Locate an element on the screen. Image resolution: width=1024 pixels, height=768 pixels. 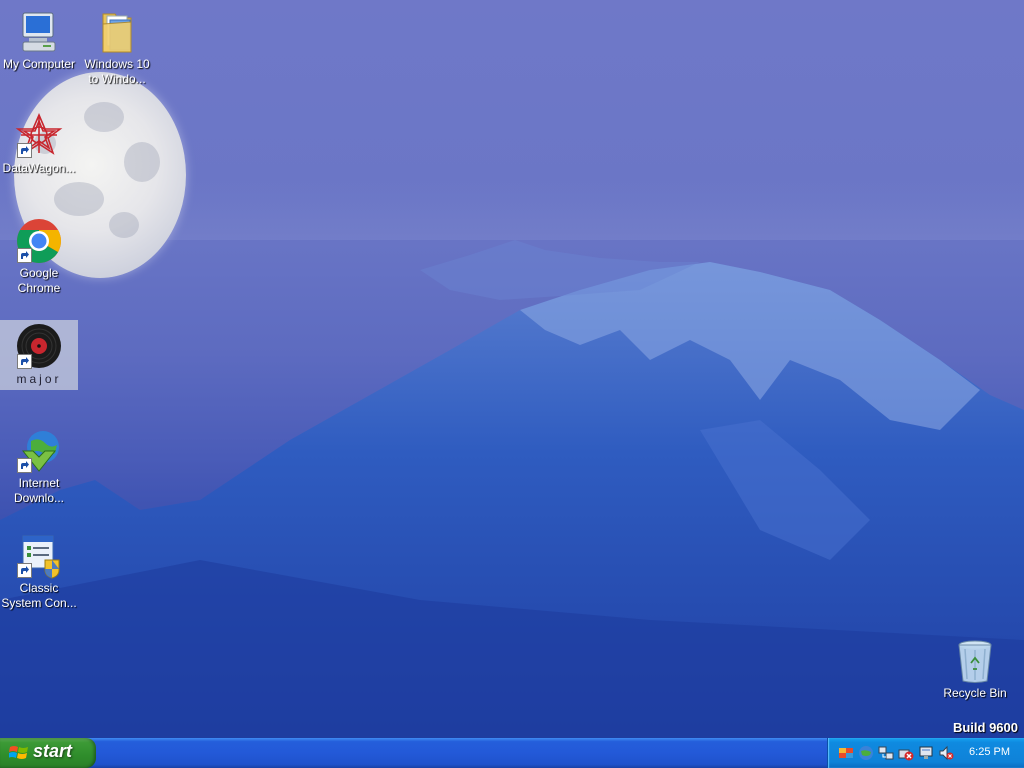
desktop-icon-label: Recycle Bin is located at coordinates (975, 693).